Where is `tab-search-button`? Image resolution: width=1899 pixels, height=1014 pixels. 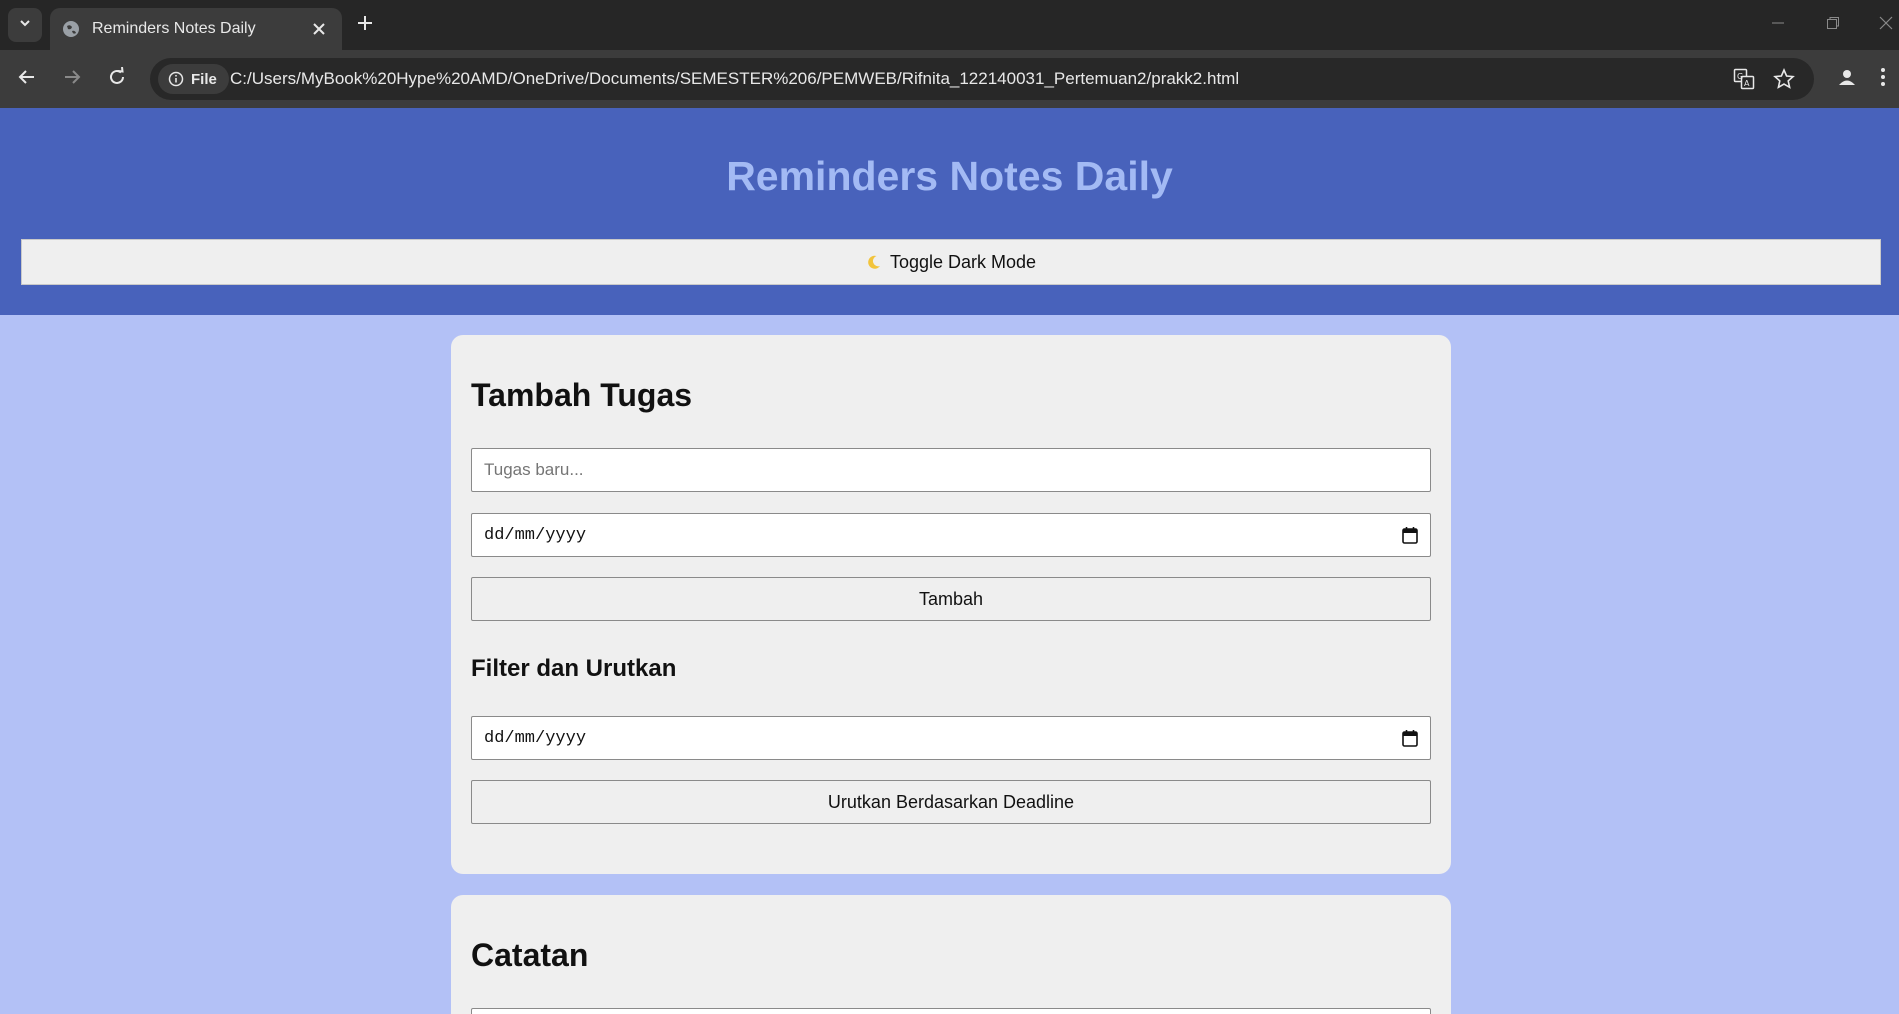 tab-search-button is located at coordinates (25, 25).